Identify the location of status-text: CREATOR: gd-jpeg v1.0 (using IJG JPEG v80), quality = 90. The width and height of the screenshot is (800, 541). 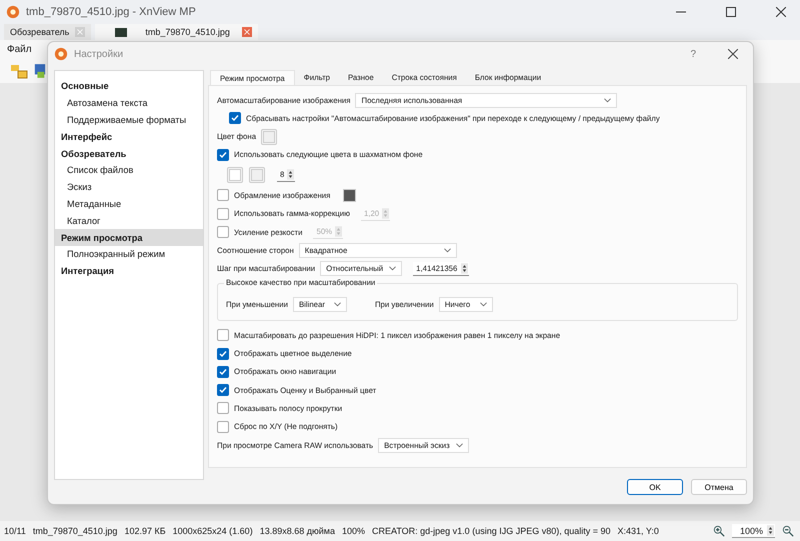
(491, 531).